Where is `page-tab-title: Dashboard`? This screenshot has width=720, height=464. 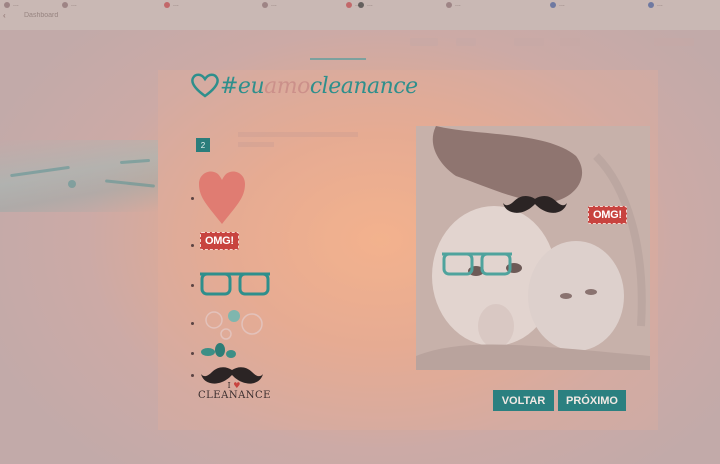
page-tab-title: Dashboard is located at coordinates (41, 15).